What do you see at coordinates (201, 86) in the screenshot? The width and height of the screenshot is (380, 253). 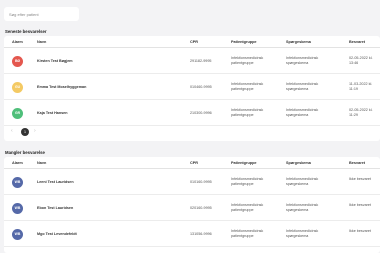 I see `patient-cpr: 010460-9995` at bounding box center [201, 86].